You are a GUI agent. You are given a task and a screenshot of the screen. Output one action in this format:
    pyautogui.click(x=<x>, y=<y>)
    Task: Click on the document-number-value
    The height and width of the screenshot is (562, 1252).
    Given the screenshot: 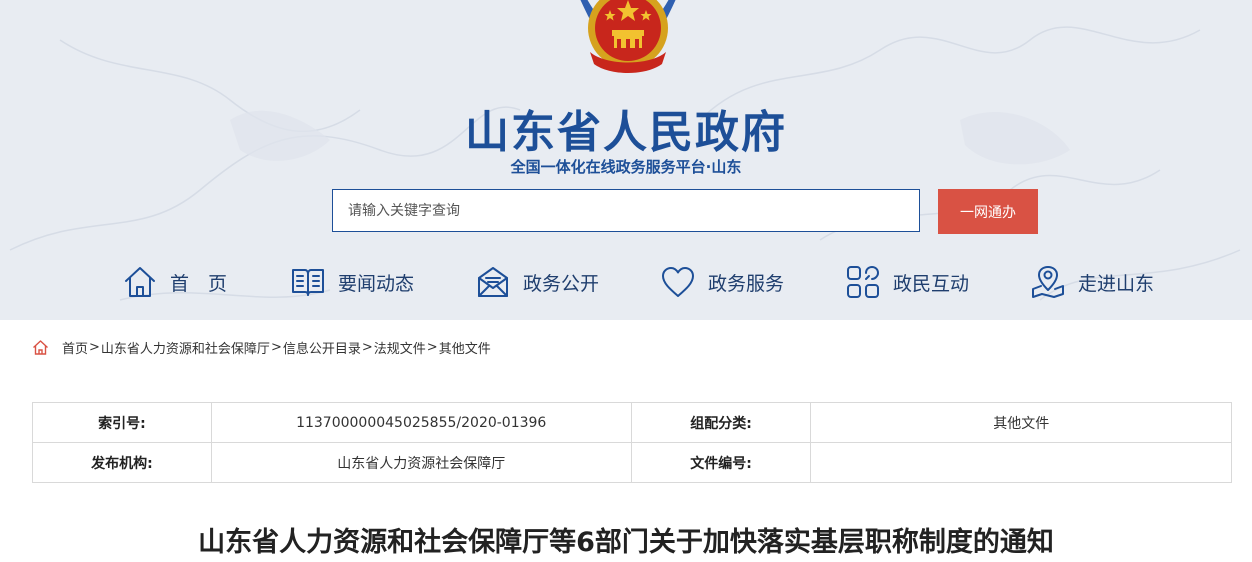 What is the action you would take?
    pyautogui.click(x=1021, y=462)
    